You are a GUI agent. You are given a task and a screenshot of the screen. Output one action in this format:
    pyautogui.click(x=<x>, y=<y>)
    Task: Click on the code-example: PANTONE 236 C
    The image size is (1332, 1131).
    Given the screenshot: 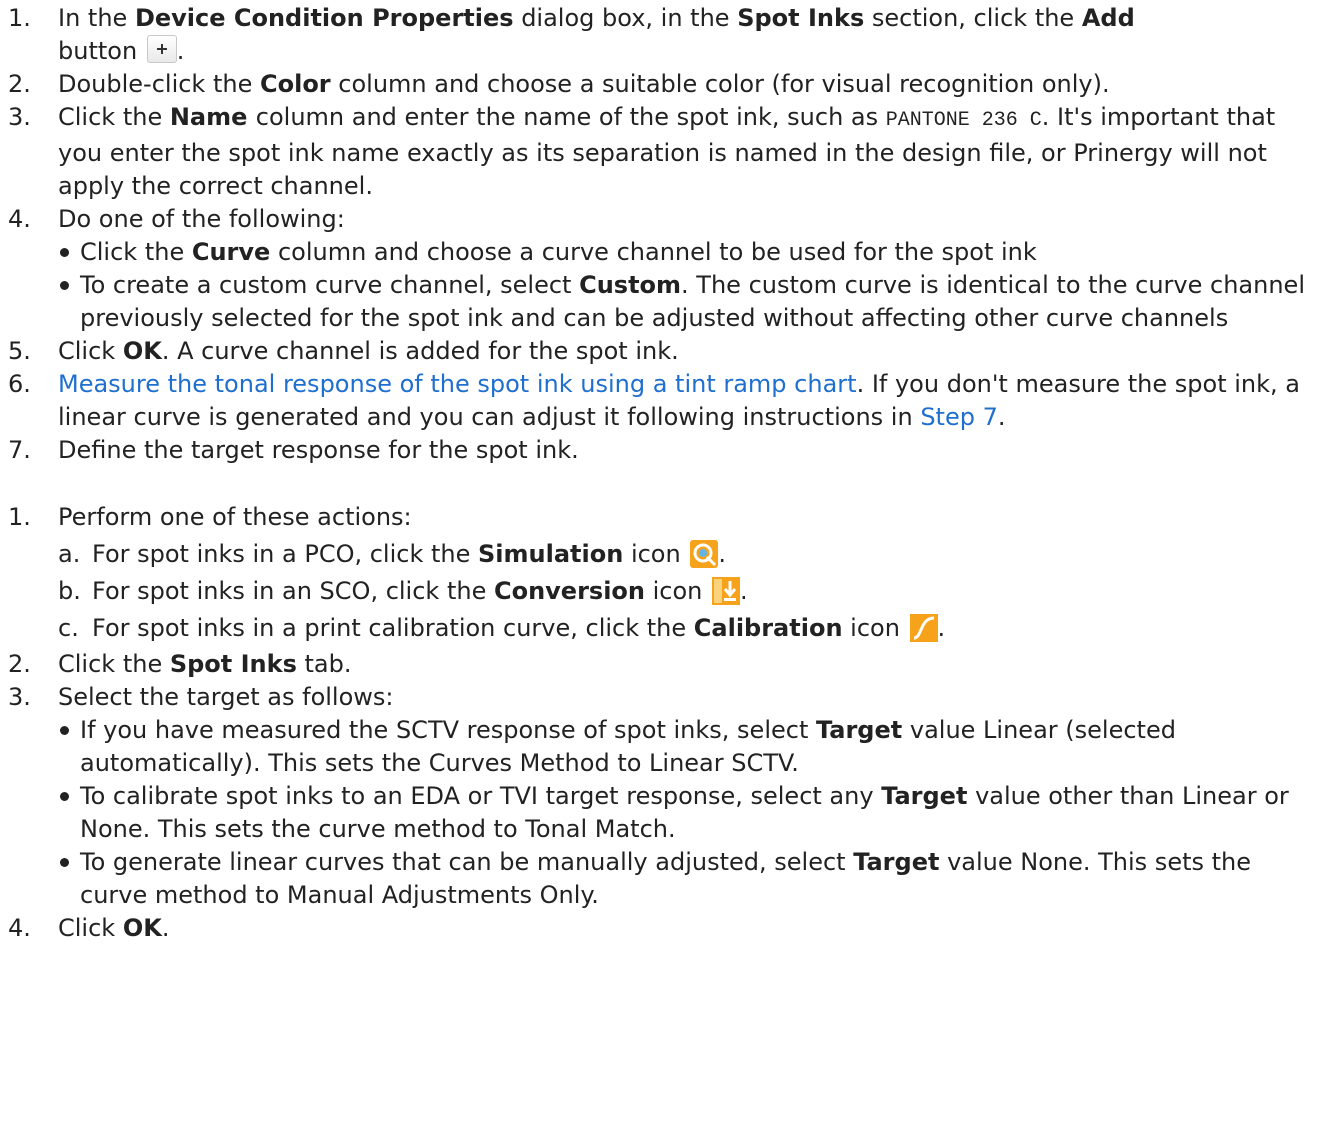 What is the action you would take?
    pyautogui.click(x=963, y=120)
    